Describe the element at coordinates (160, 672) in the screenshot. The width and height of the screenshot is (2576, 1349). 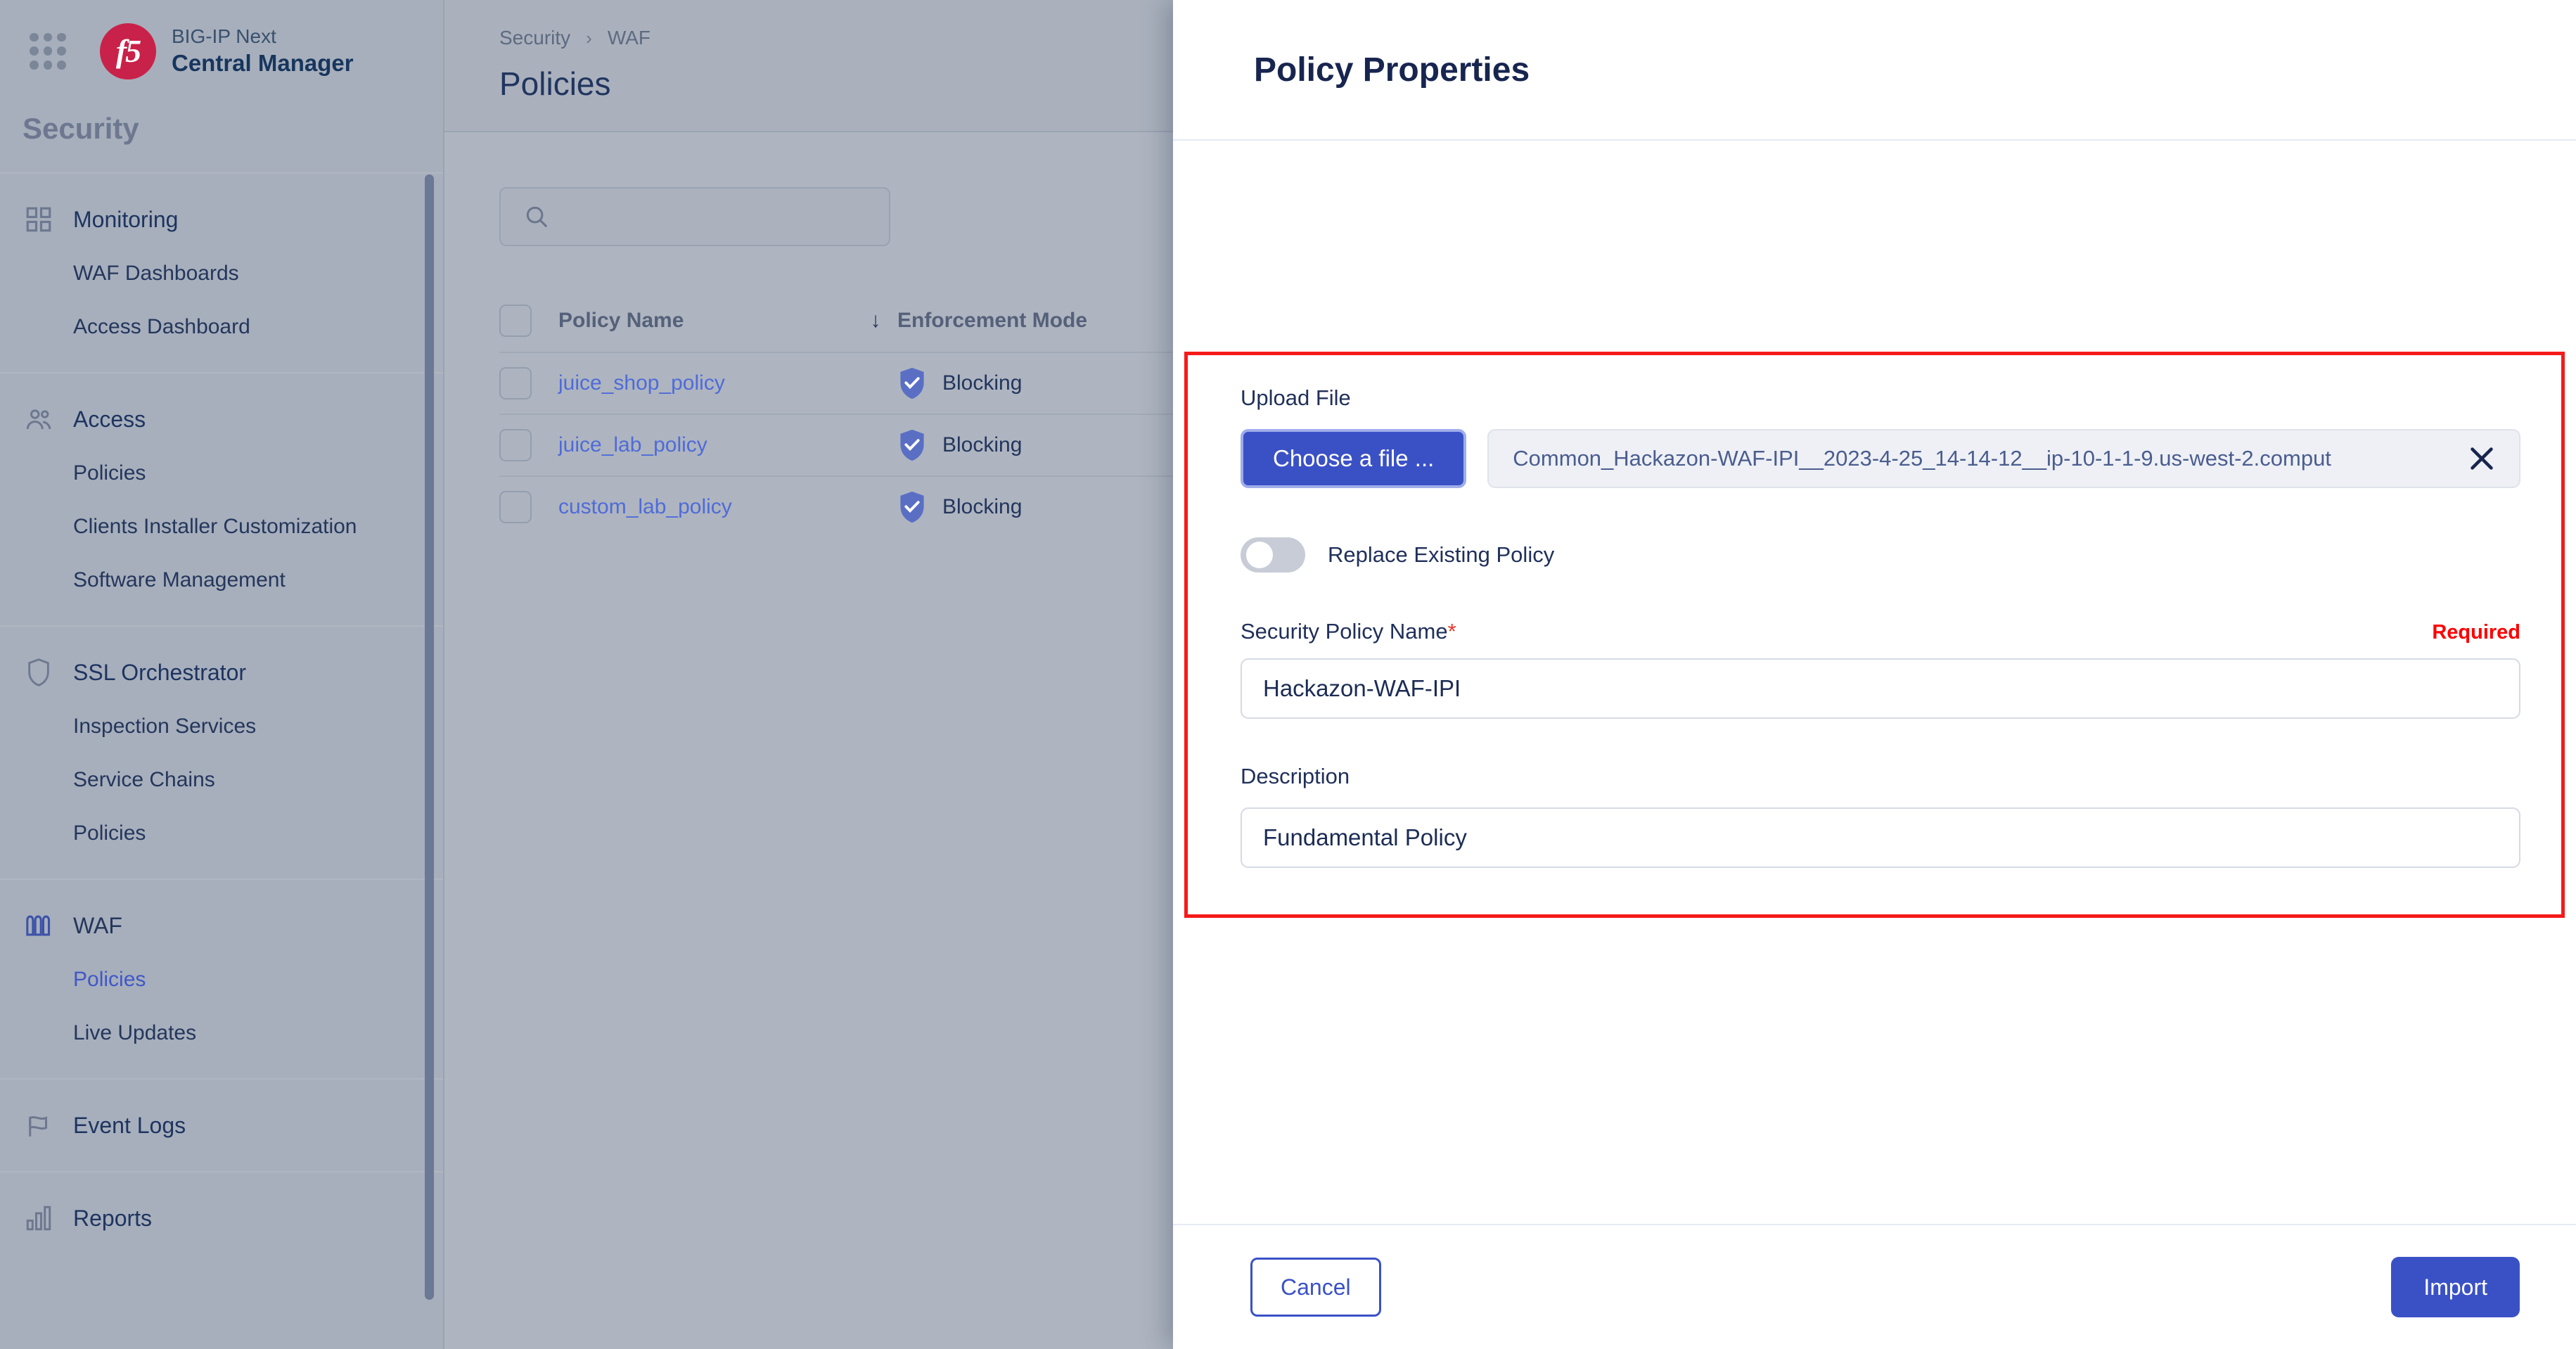
I see `sidebar-item-label: SSL Orchestrator` at that location.